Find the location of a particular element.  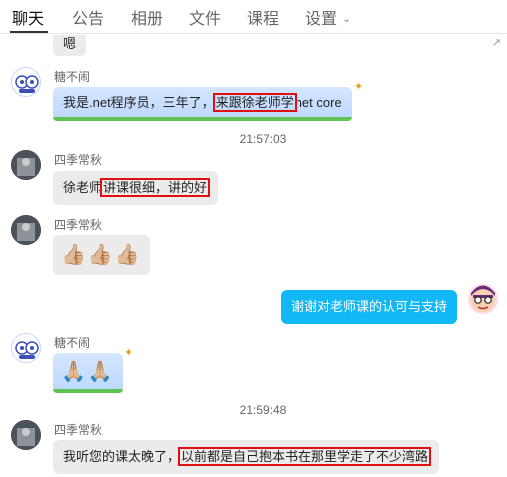

cartoon-avatar-icon is located at coordinates (483, 298).